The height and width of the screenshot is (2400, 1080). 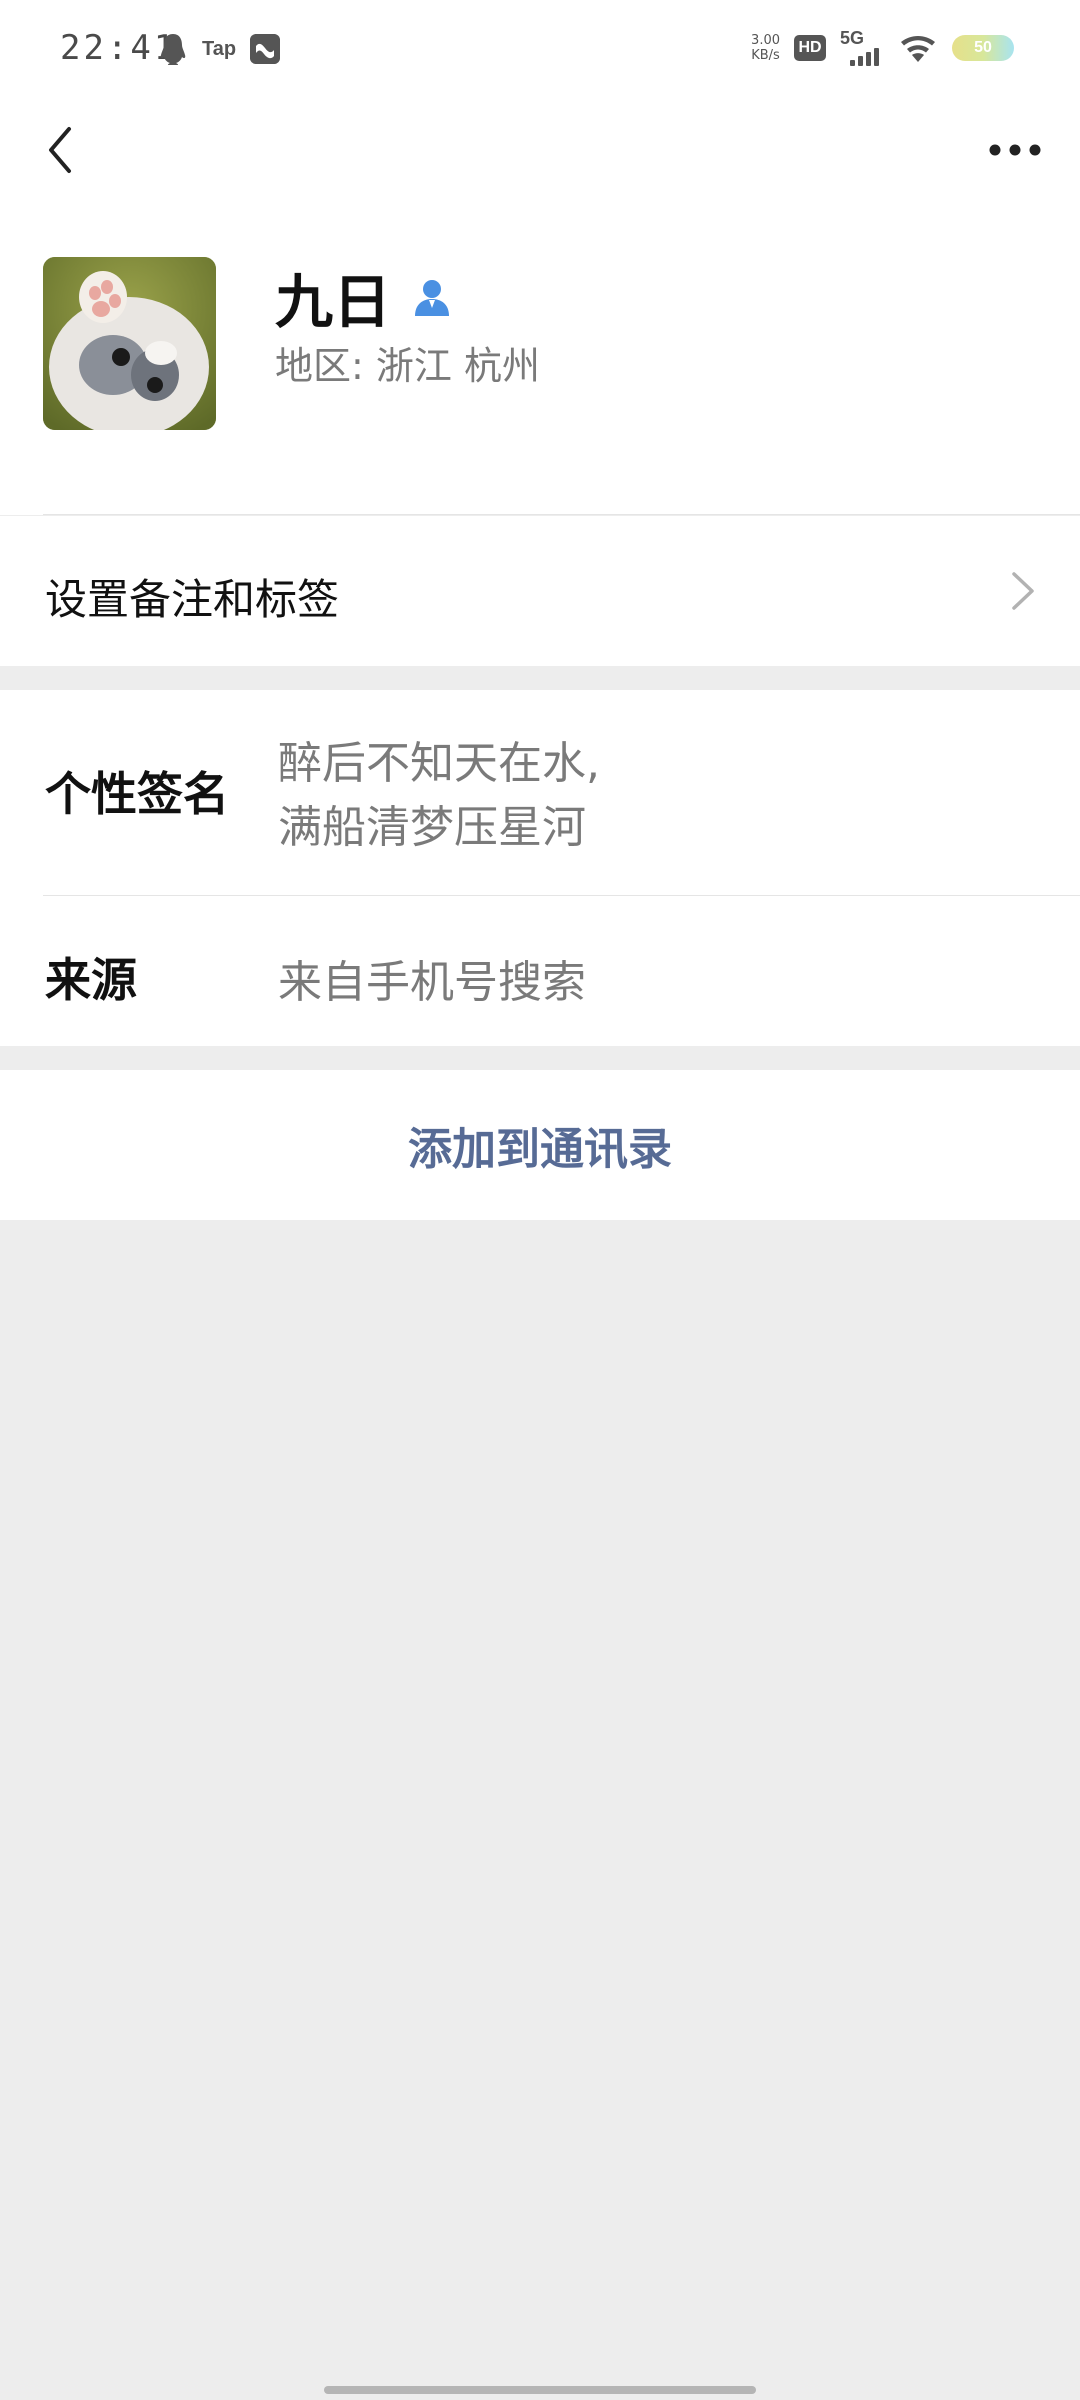 I want to click on app-notification-icon, so click(x=265, y=49).